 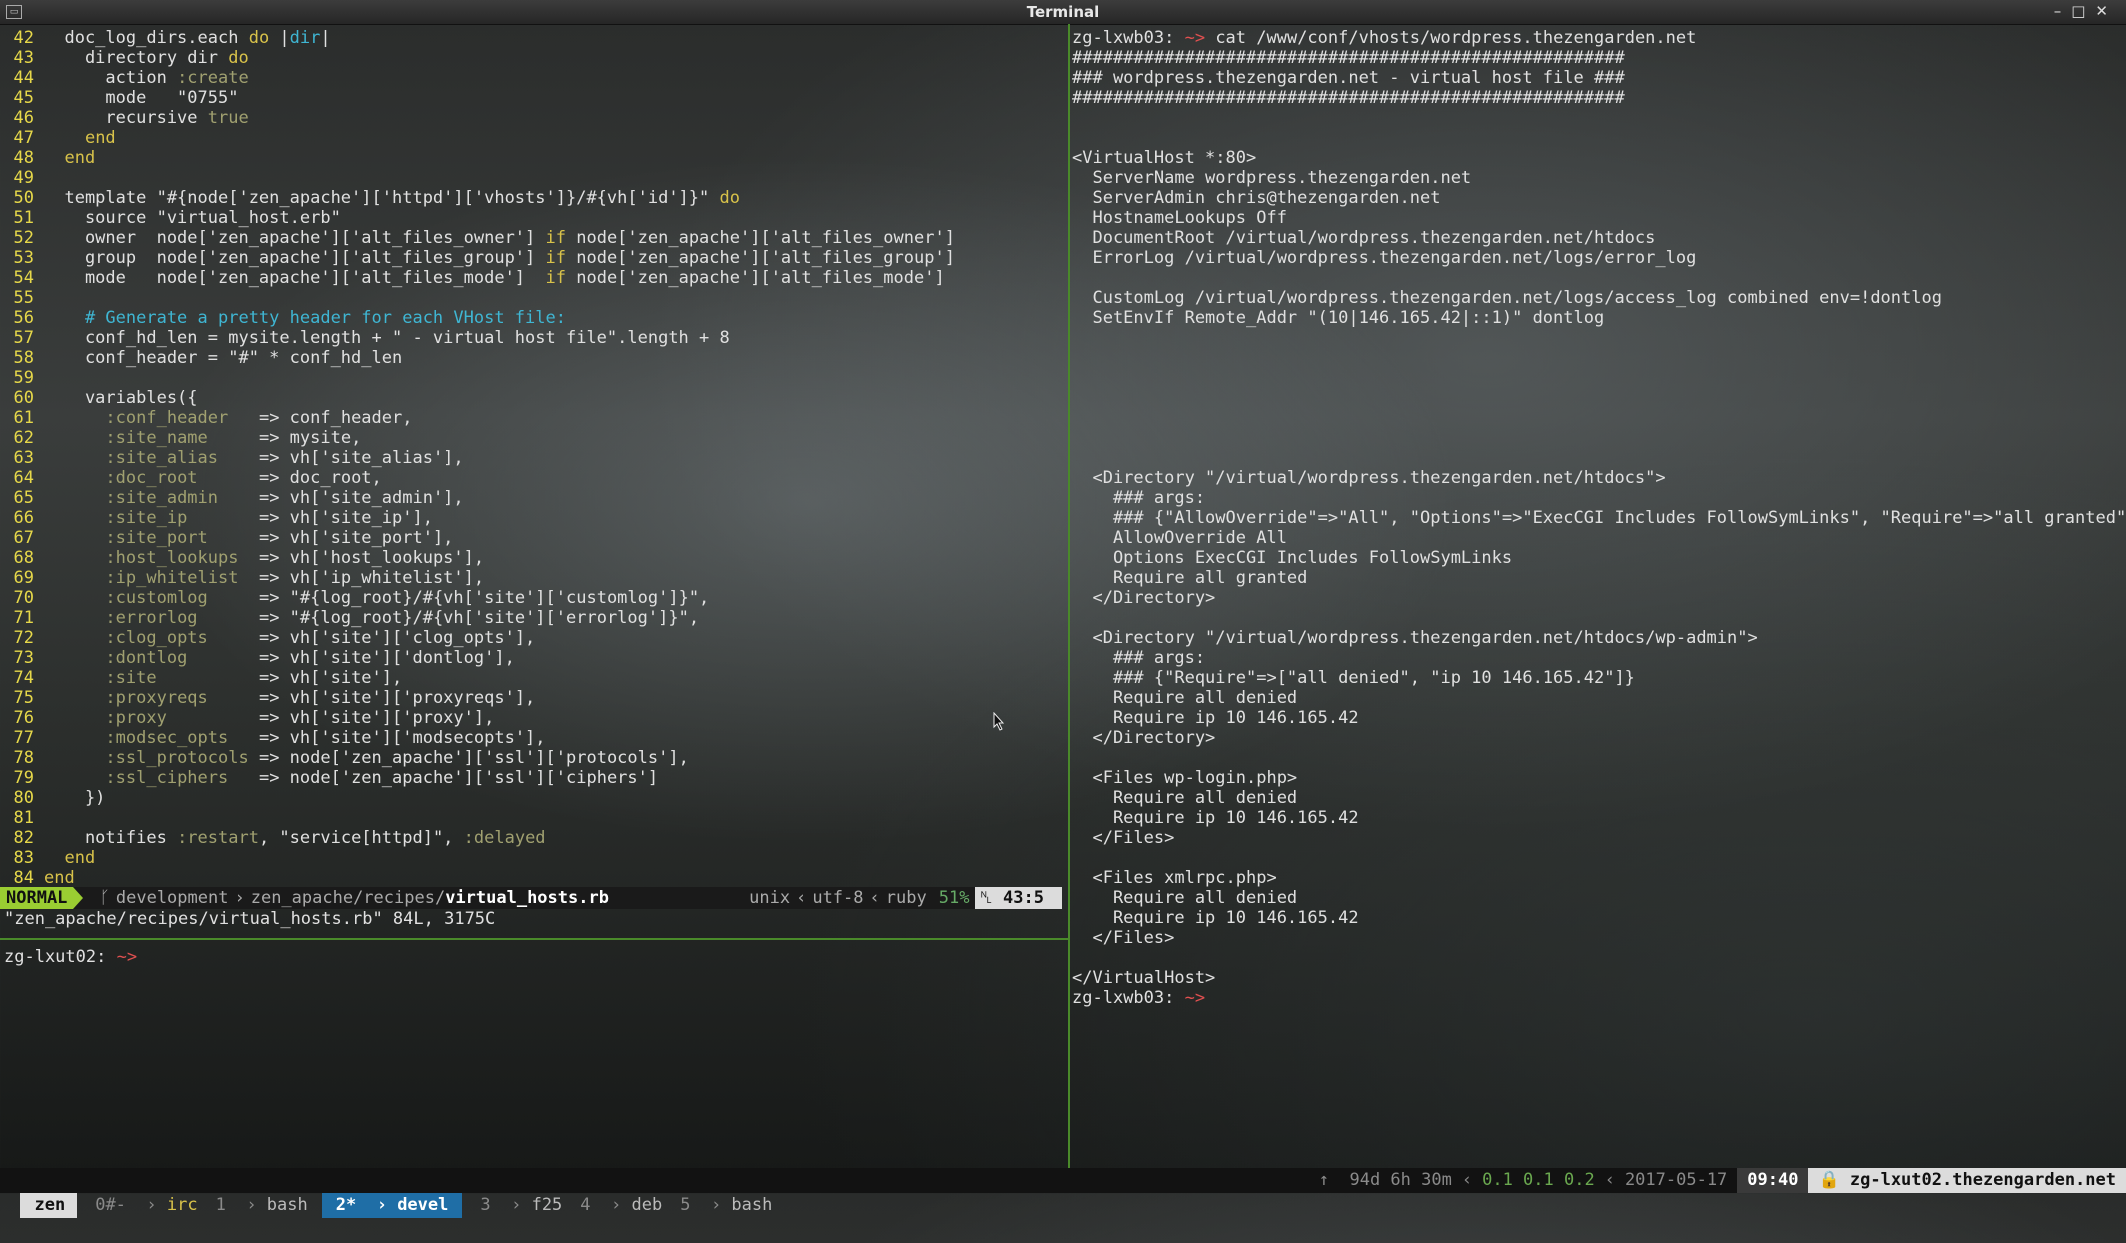 I want to click on output-line: Require all granted, so click(x=1597, y=578).